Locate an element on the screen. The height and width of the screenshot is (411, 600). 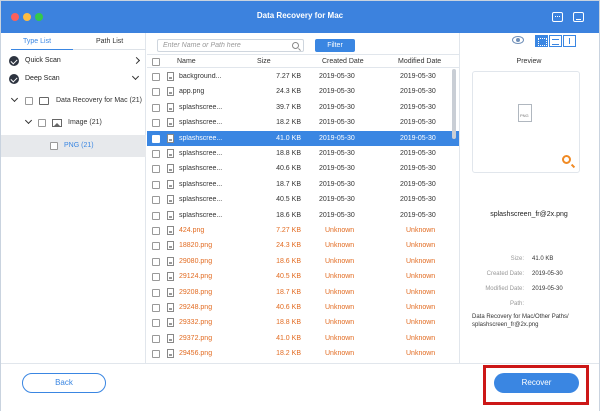
cell-size: 18.8 KB is located at coordinates (288, 153).